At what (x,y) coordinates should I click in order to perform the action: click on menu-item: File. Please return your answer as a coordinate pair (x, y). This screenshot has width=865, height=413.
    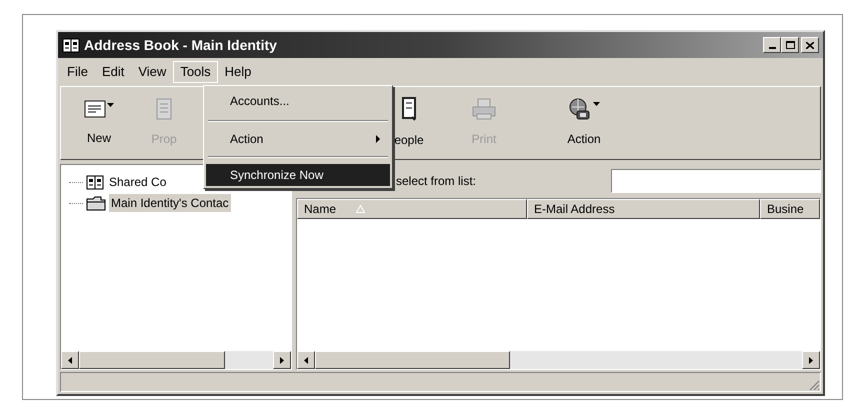
    Looking at the image, I should click on (77, 72).